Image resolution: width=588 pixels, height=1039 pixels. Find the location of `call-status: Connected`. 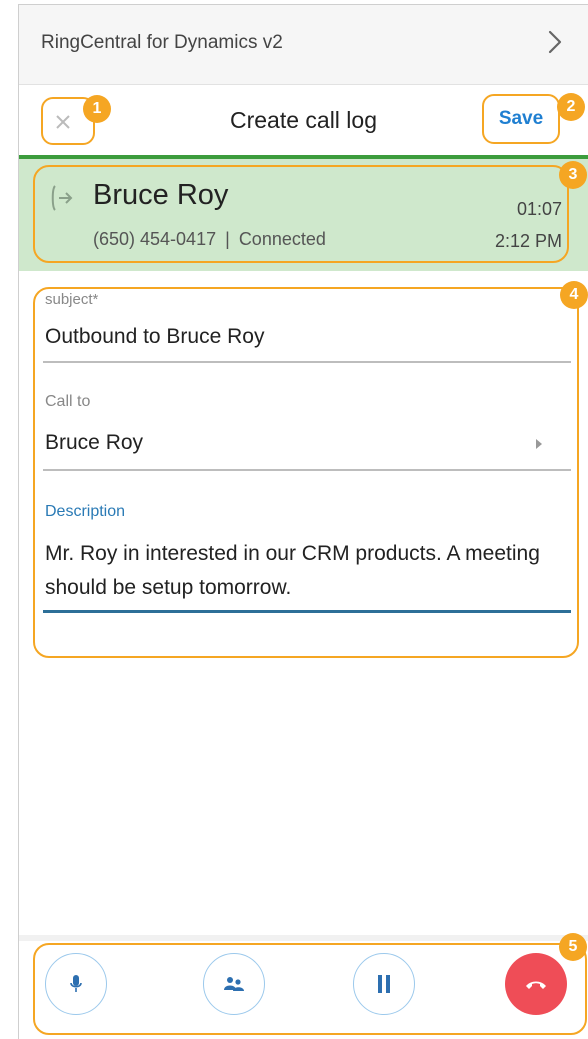

call-status: Connected is located at coordinates (282, 239).